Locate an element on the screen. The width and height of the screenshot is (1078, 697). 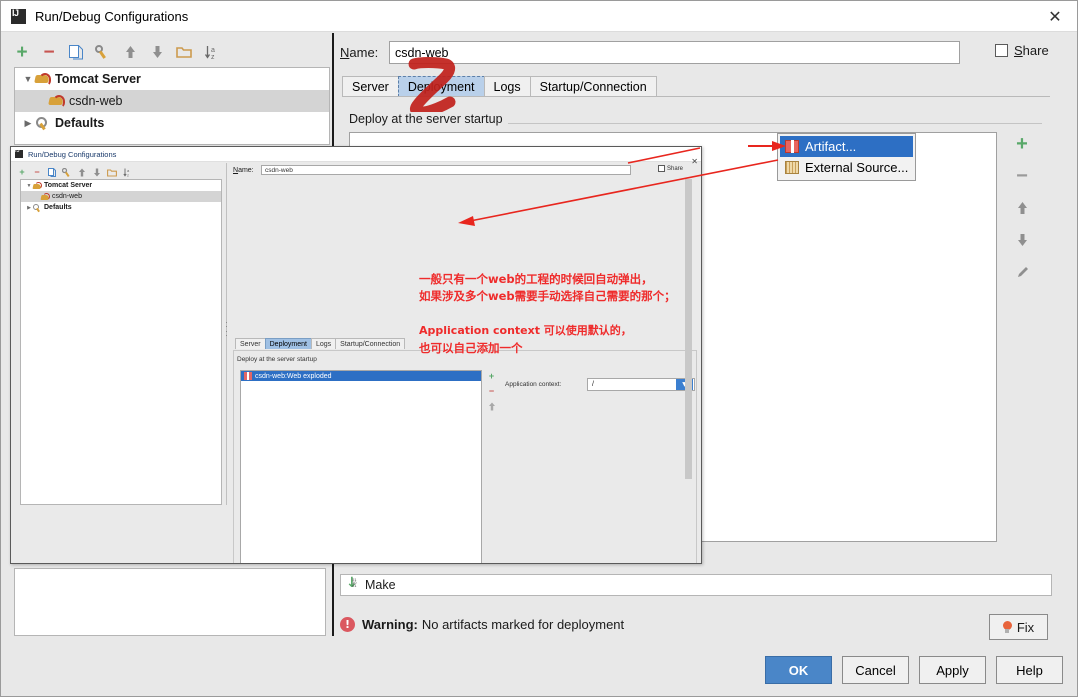
name-row: Name: csdn-web Share is located at coordinates (695, 53).